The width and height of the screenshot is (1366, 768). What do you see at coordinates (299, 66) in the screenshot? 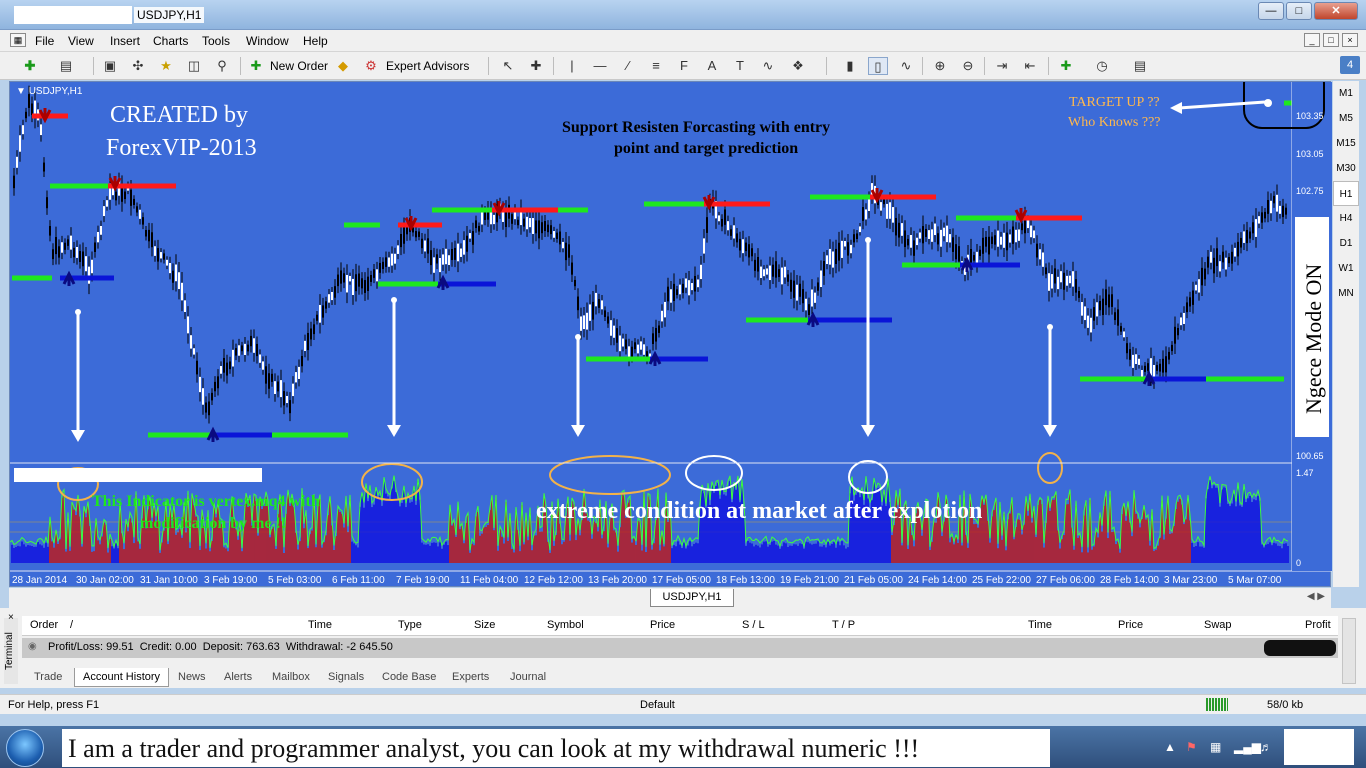
I see `new-order-button: New Order` at bounding box center [299, 66].